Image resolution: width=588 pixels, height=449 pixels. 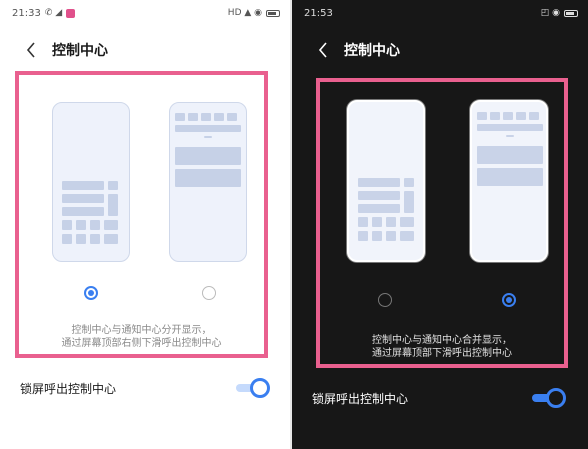 What do you see at coordinates (71, 13) in the screenshot?
I see `app-notification-icon` at bounding box center [71, 13].